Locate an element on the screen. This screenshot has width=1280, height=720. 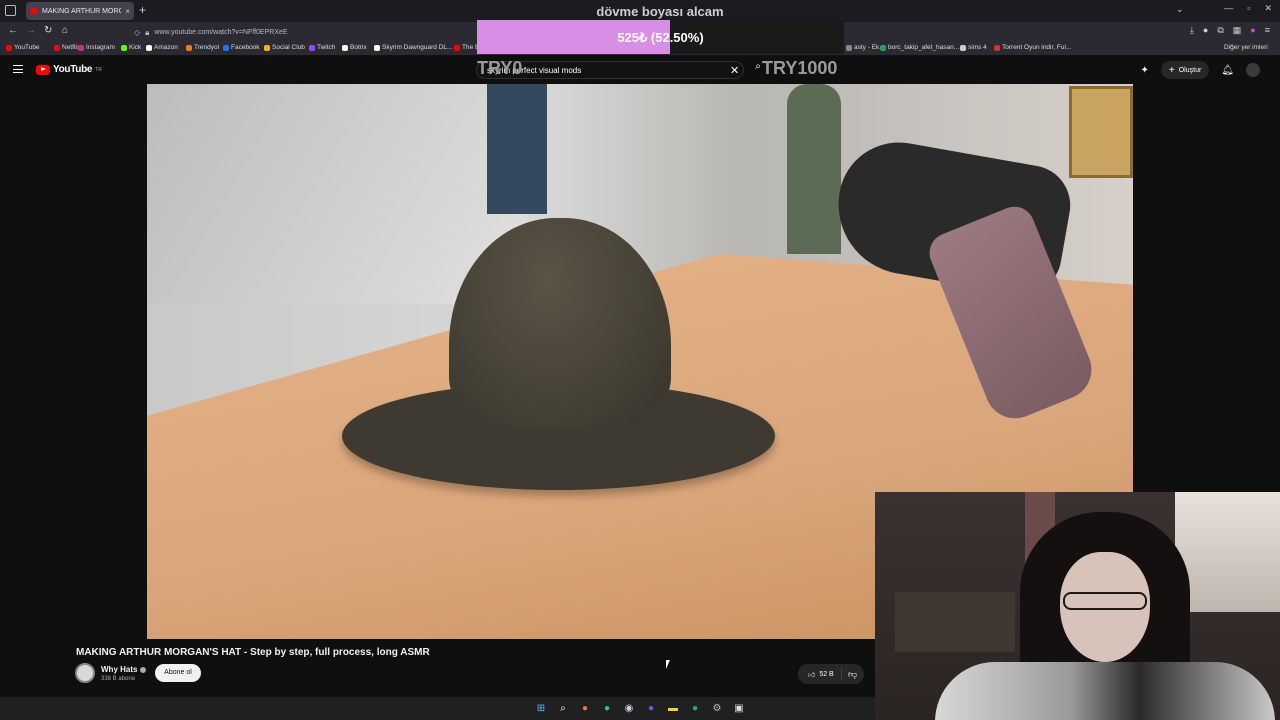
bookmark-item: Botrix is located at coordinates (354, 47).